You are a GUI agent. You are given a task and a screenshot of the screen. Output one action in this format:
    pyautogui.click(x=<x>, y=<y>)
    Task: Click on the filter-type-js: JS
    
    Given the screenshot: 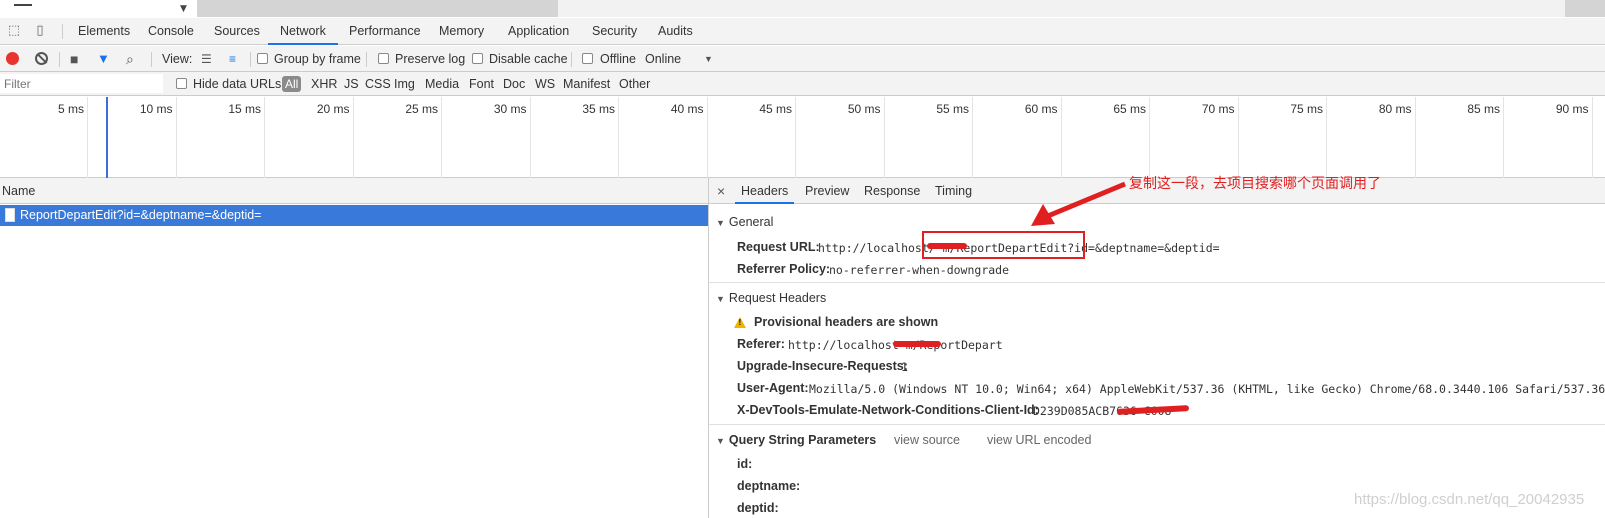 What is the action you would take?
    pyautogui.click(x=351, y=84)
    